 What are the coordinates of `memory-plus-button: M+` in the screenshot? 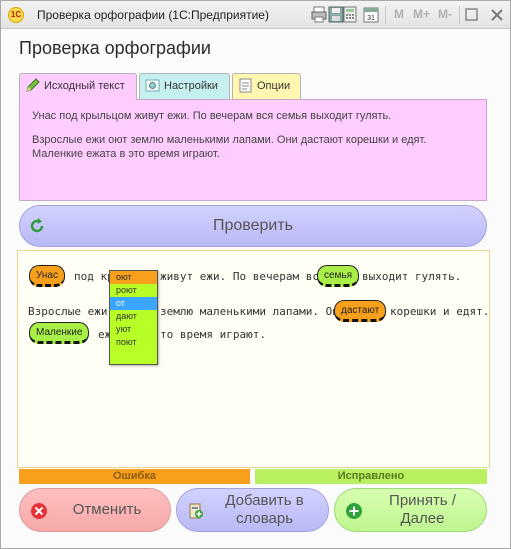 It's located at (421, 14).